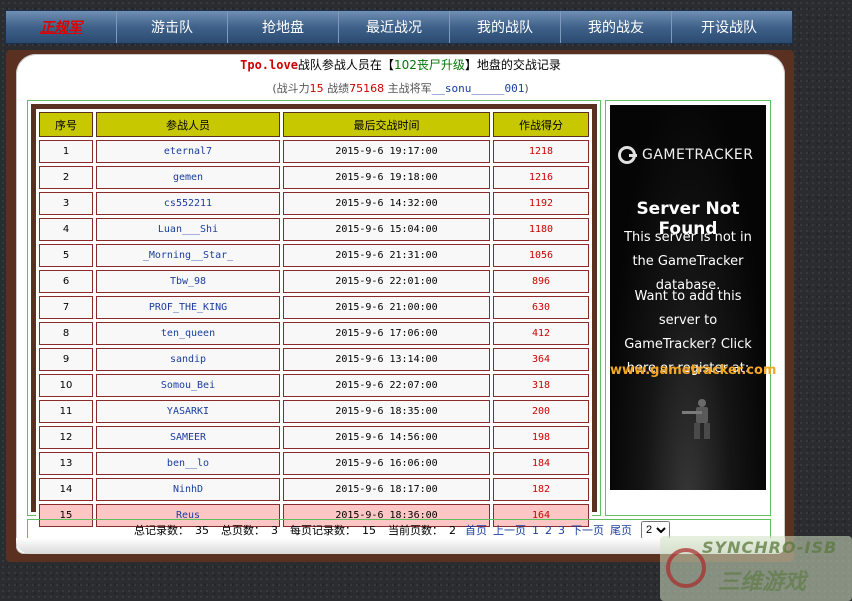 The width and height of the screenshot is (852, 601). I want to click on table-row: 2 gemen 2015-9-6 19:18:00 1216, so click(314, 177).